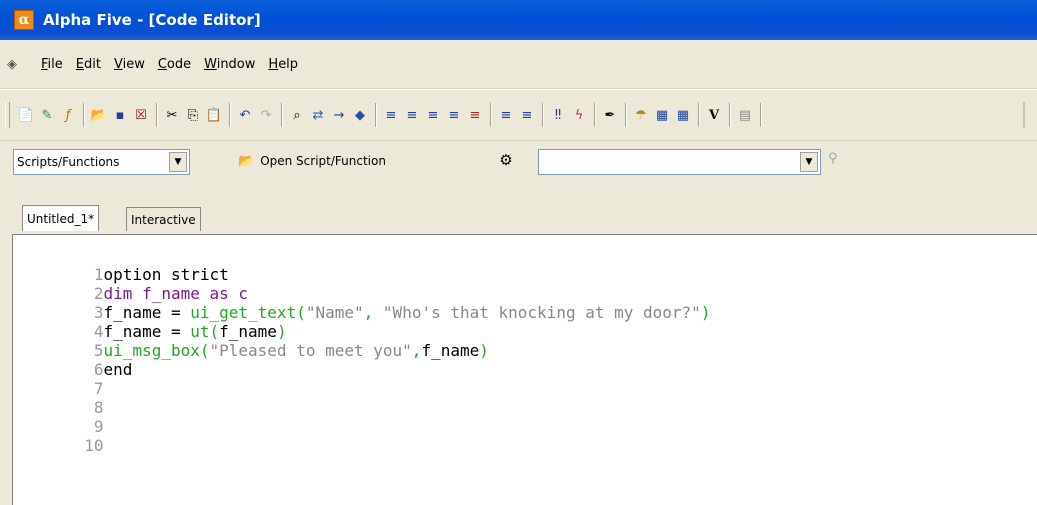 The width and height of the screenshot is (1037, 505). What do you see at coordinates (214, 115) in the screenshot?
I see `paste-icon: 📋` at bounding box center [214, 115].